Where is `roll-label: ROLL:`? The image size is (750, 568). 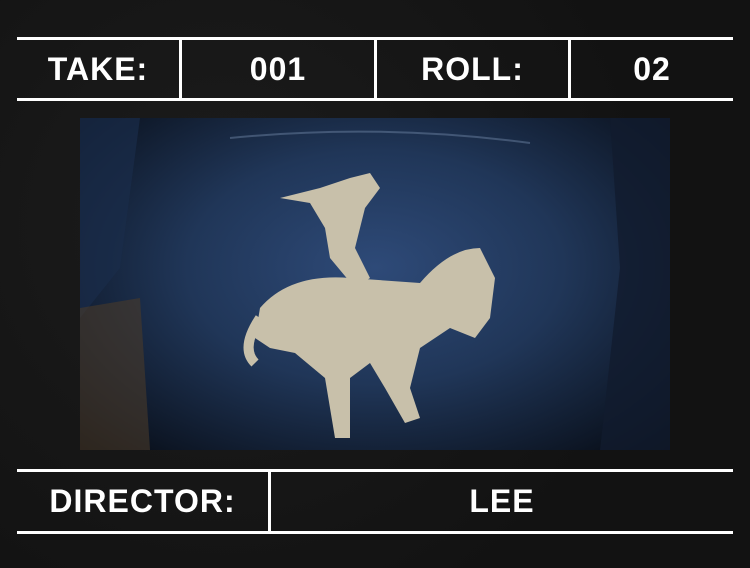
roll-label: ROLL: is located at coordinates (472, 68).